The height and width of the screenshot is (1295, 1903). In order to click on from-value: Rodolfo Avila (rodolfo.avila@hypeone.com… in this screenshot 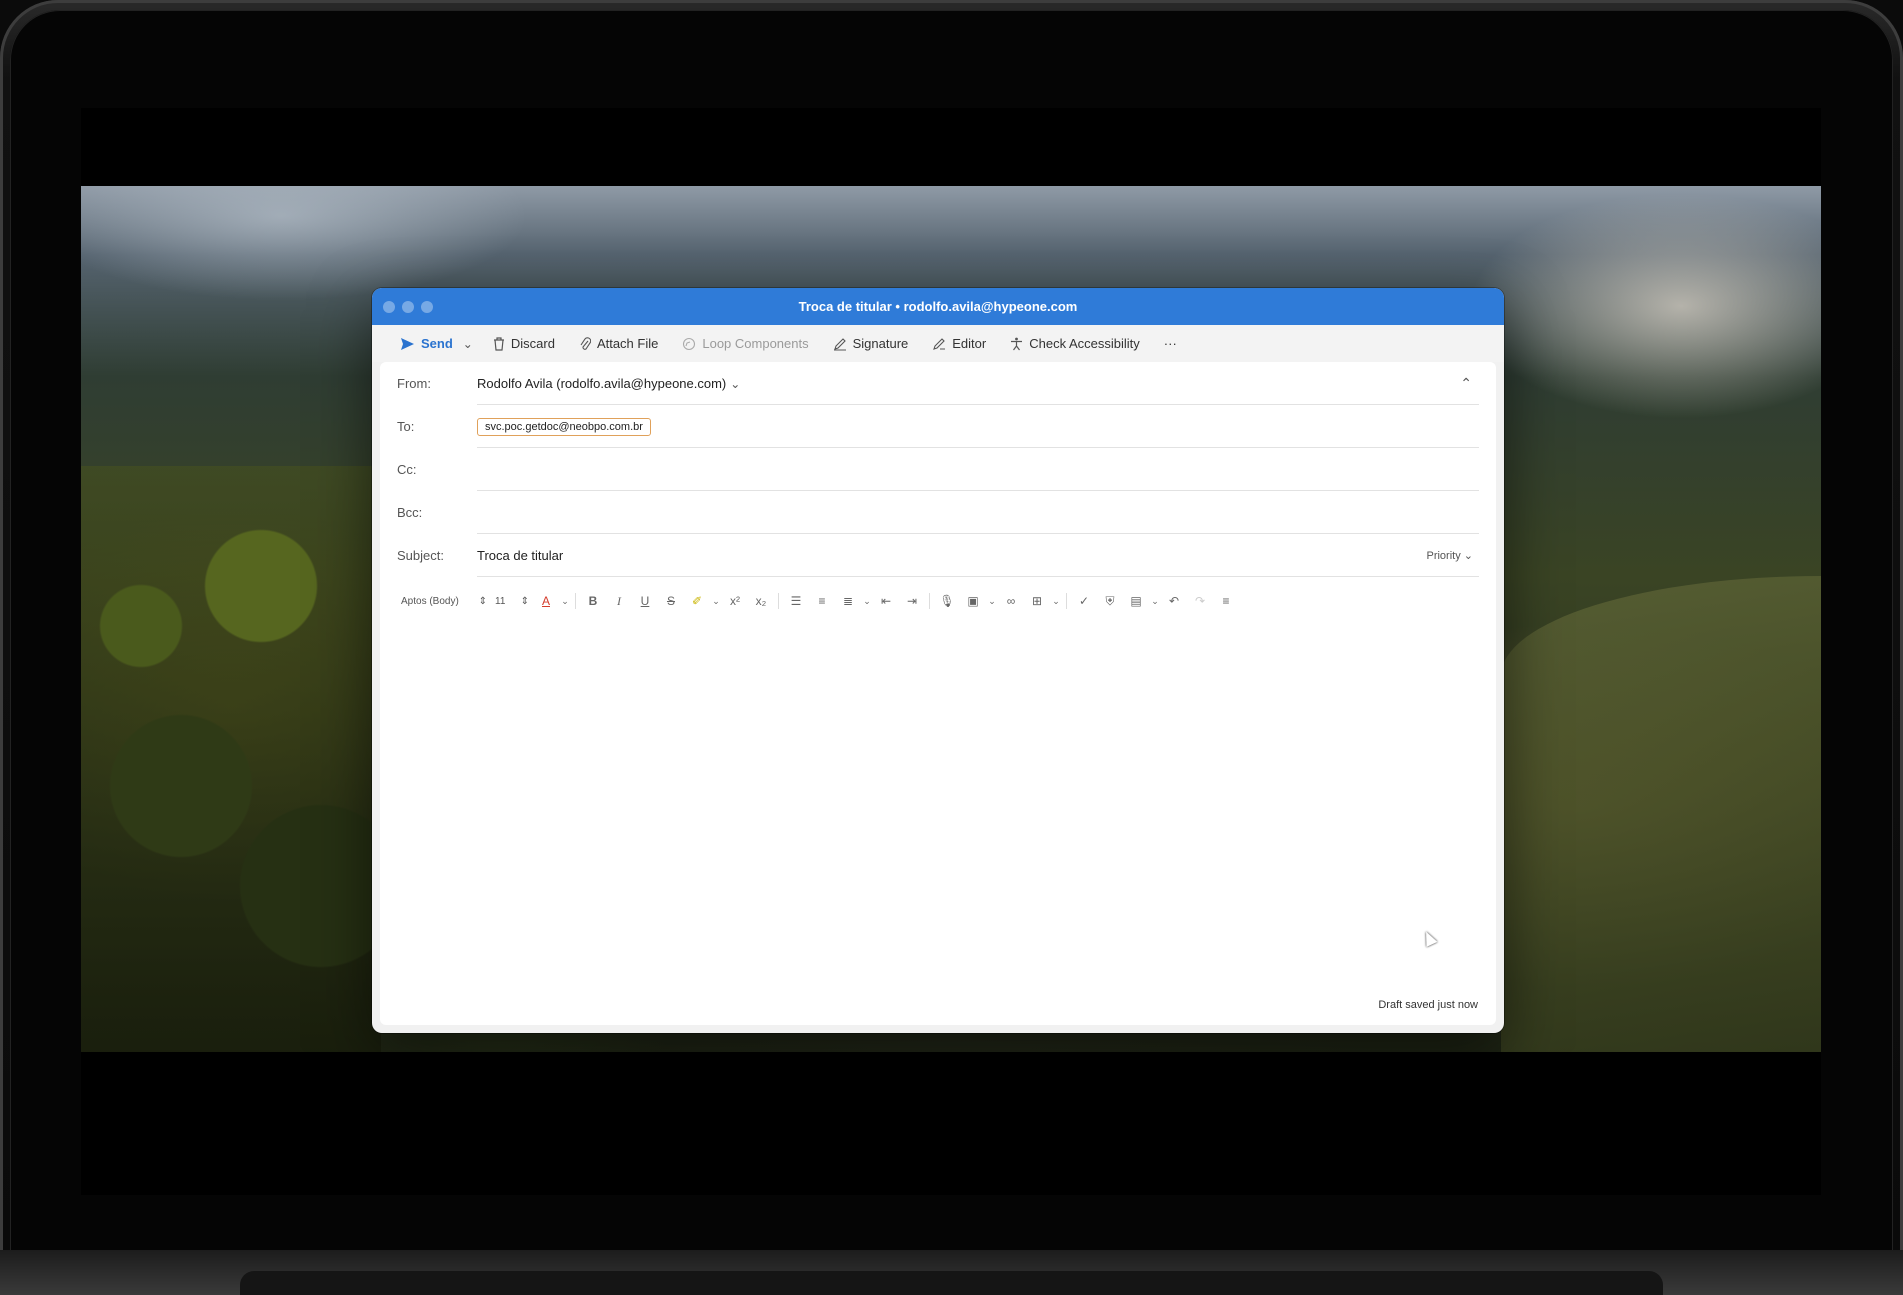, I will do `click(602, 383)`.